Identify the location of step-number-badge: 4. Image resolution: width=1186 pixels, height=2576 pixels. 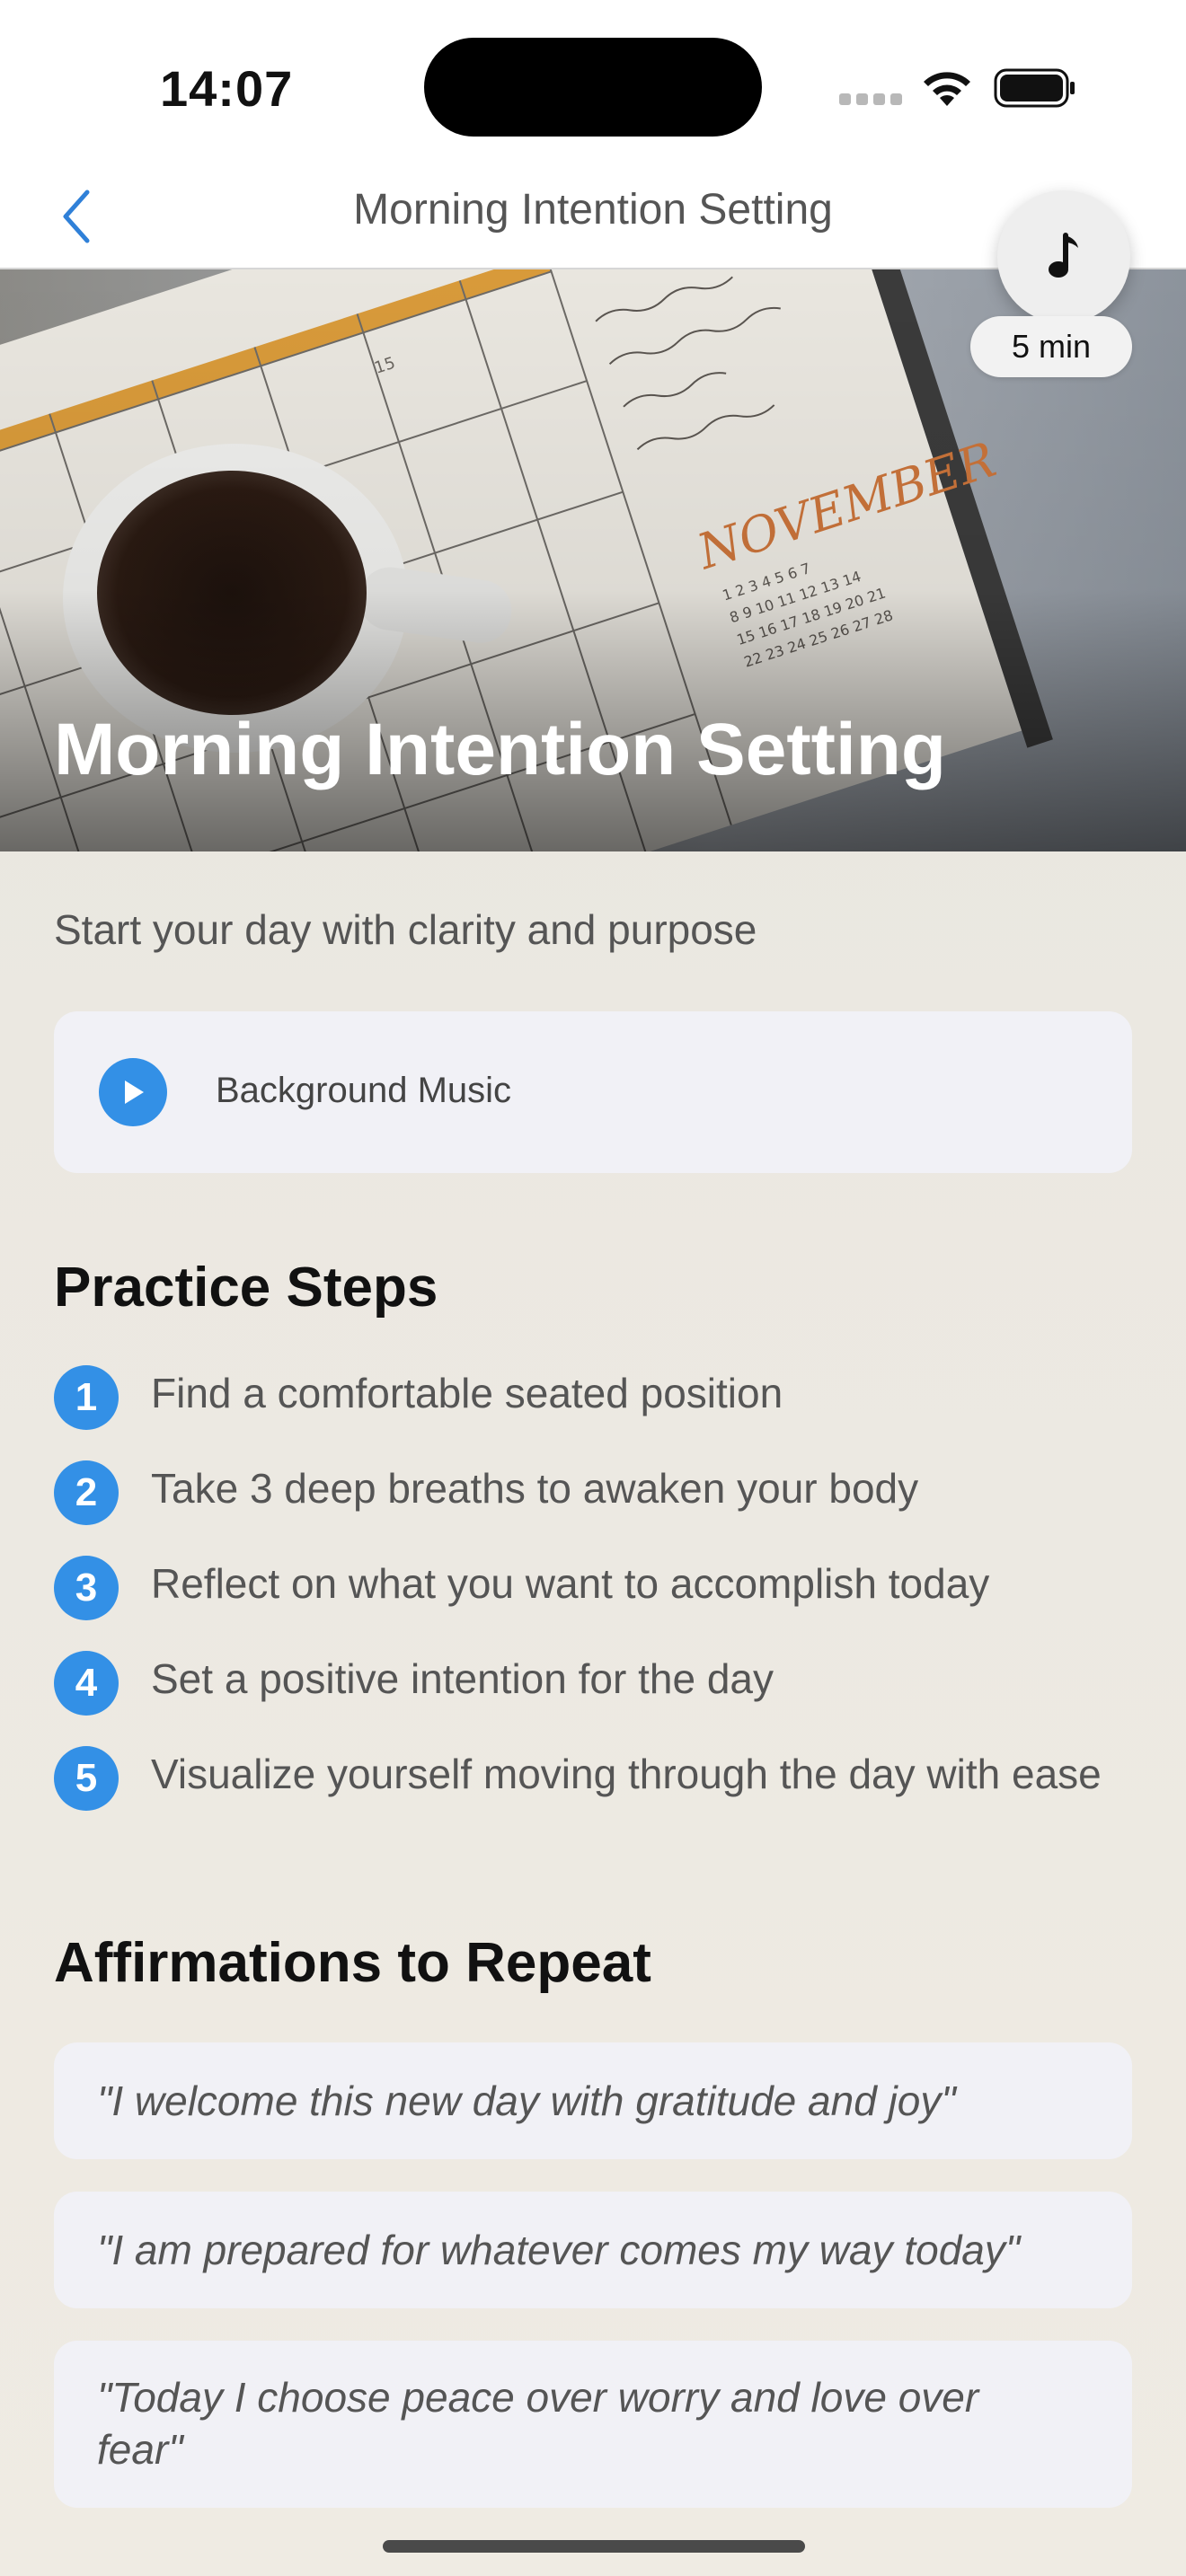
(86, 1683).